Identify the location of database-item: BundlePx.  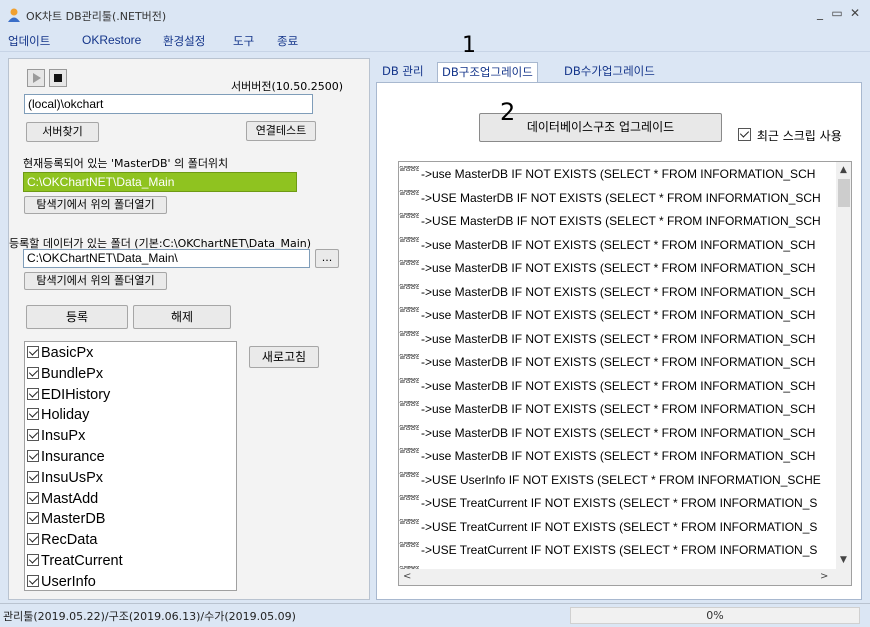
(131, 374).